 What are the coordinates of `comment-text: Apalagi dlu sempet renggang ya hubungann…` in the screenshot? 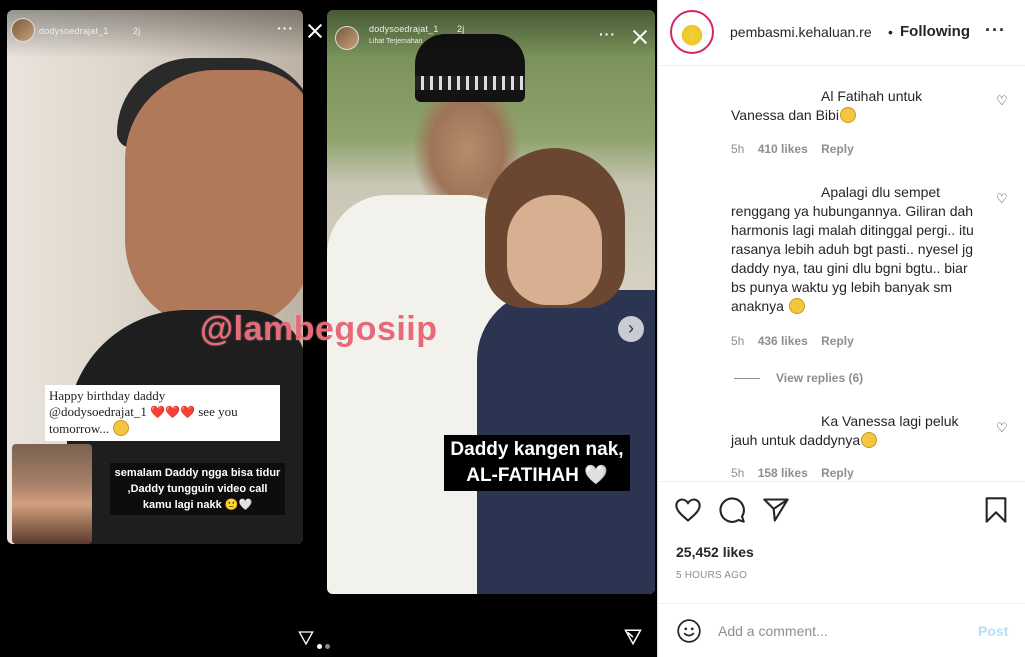 It's located at (853, 249).